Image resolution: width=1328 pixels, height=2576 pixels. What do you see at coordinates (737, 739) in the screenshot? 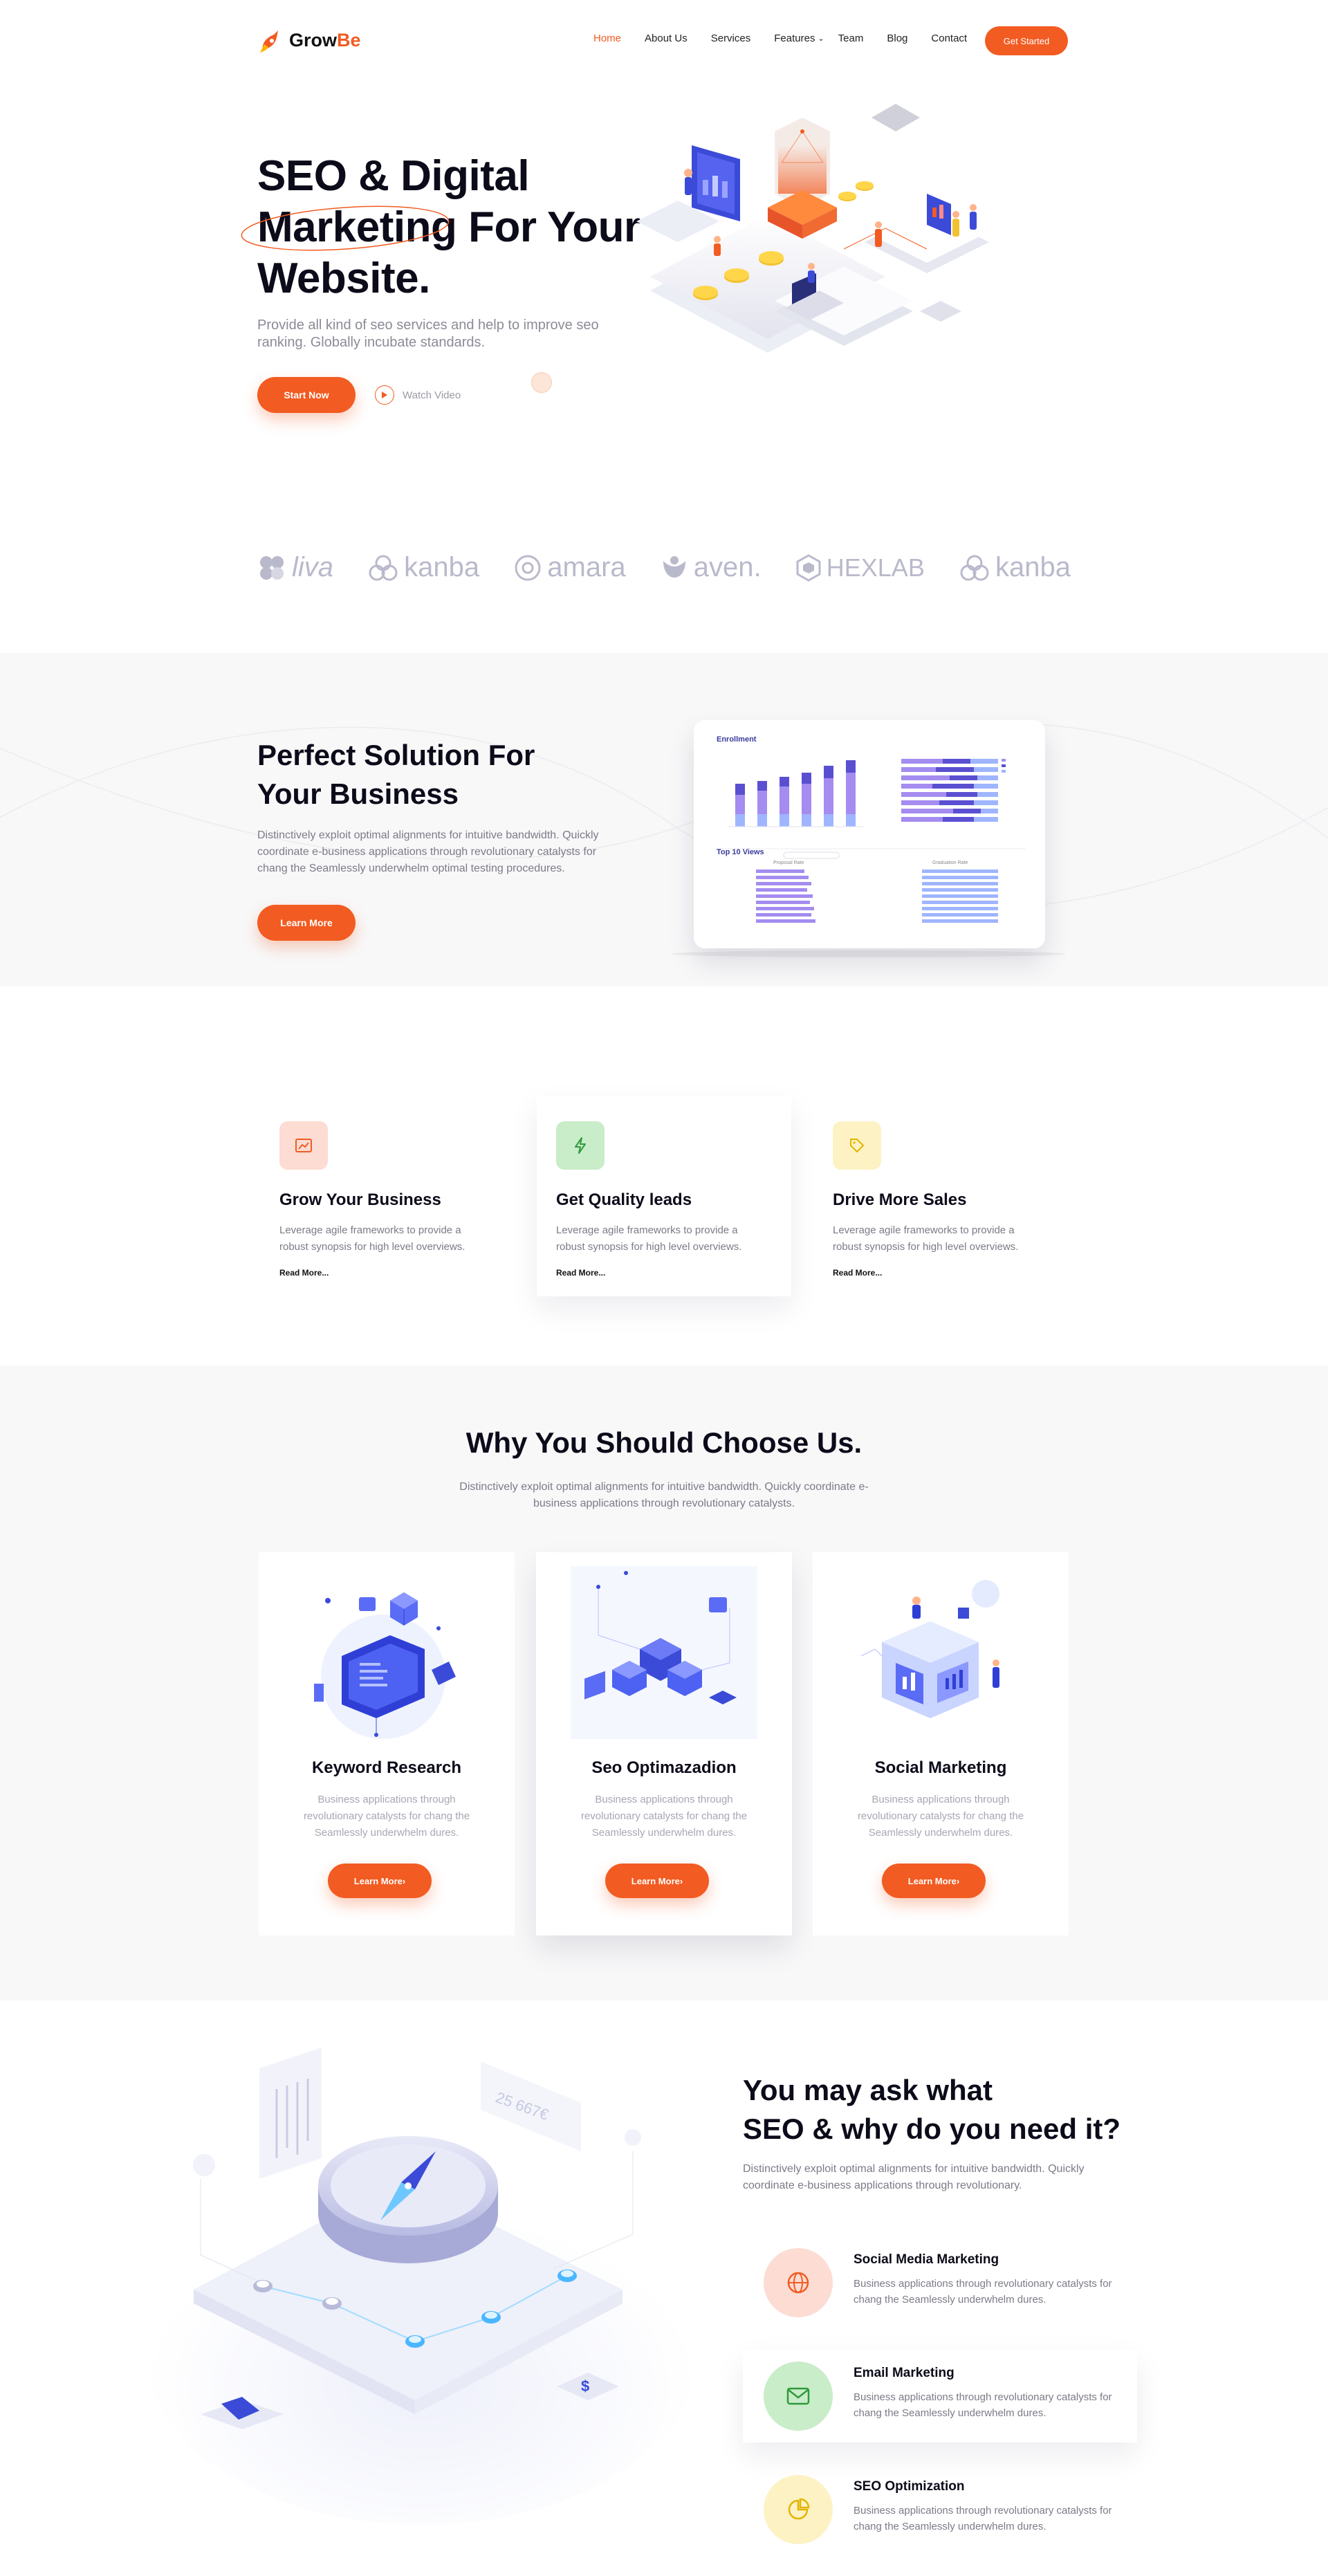
I see `dashboard-title-enrollment: Enrollment` at bounding box center [737, 739].